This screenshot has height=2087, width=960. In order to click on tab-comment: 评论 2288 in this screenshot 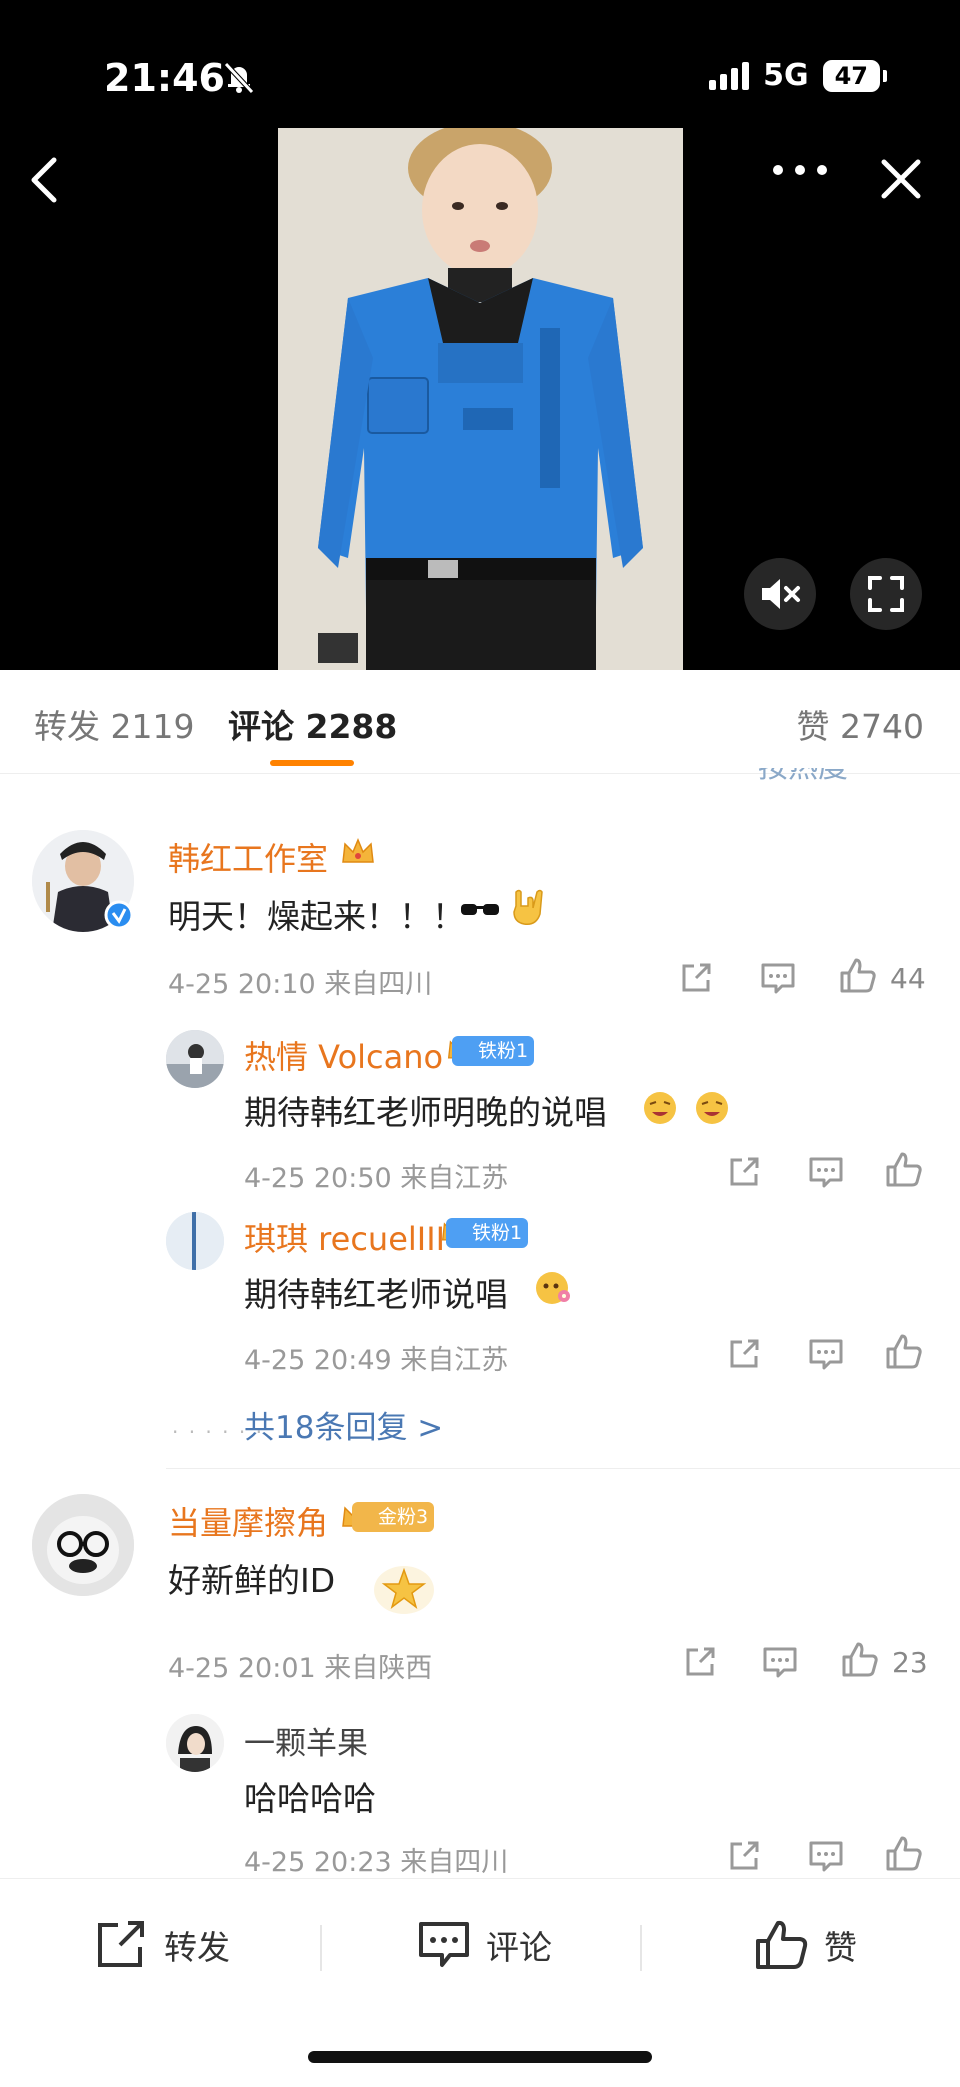, I will do `click(312, 724)`.